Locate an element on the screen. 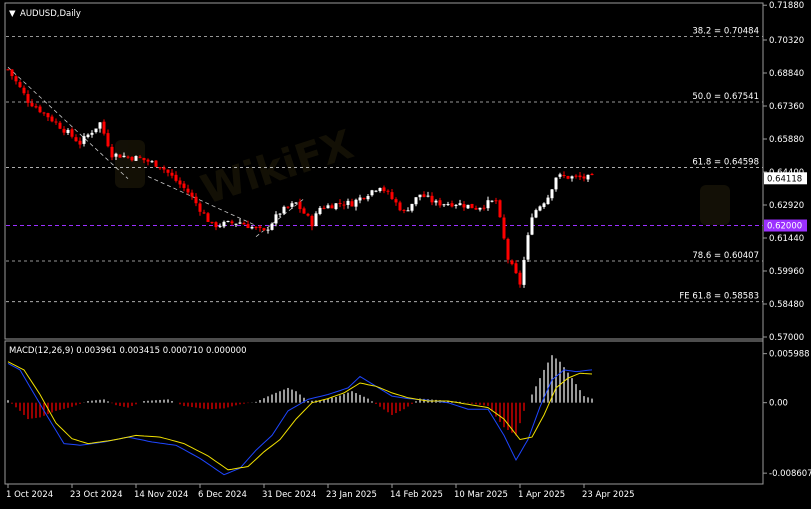  time-tick-label: 14 Feb 2025 is located at coordinates (416, 495).